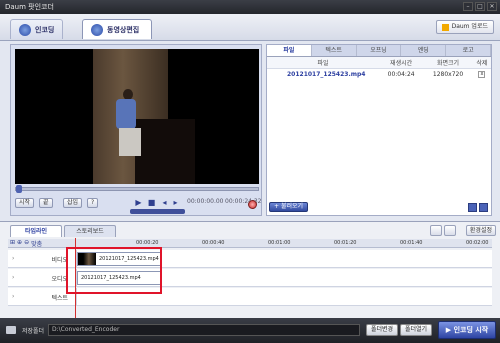 This screenshot has width=500, height=343. I want to click on delete-cell: x, so click(482, 74).